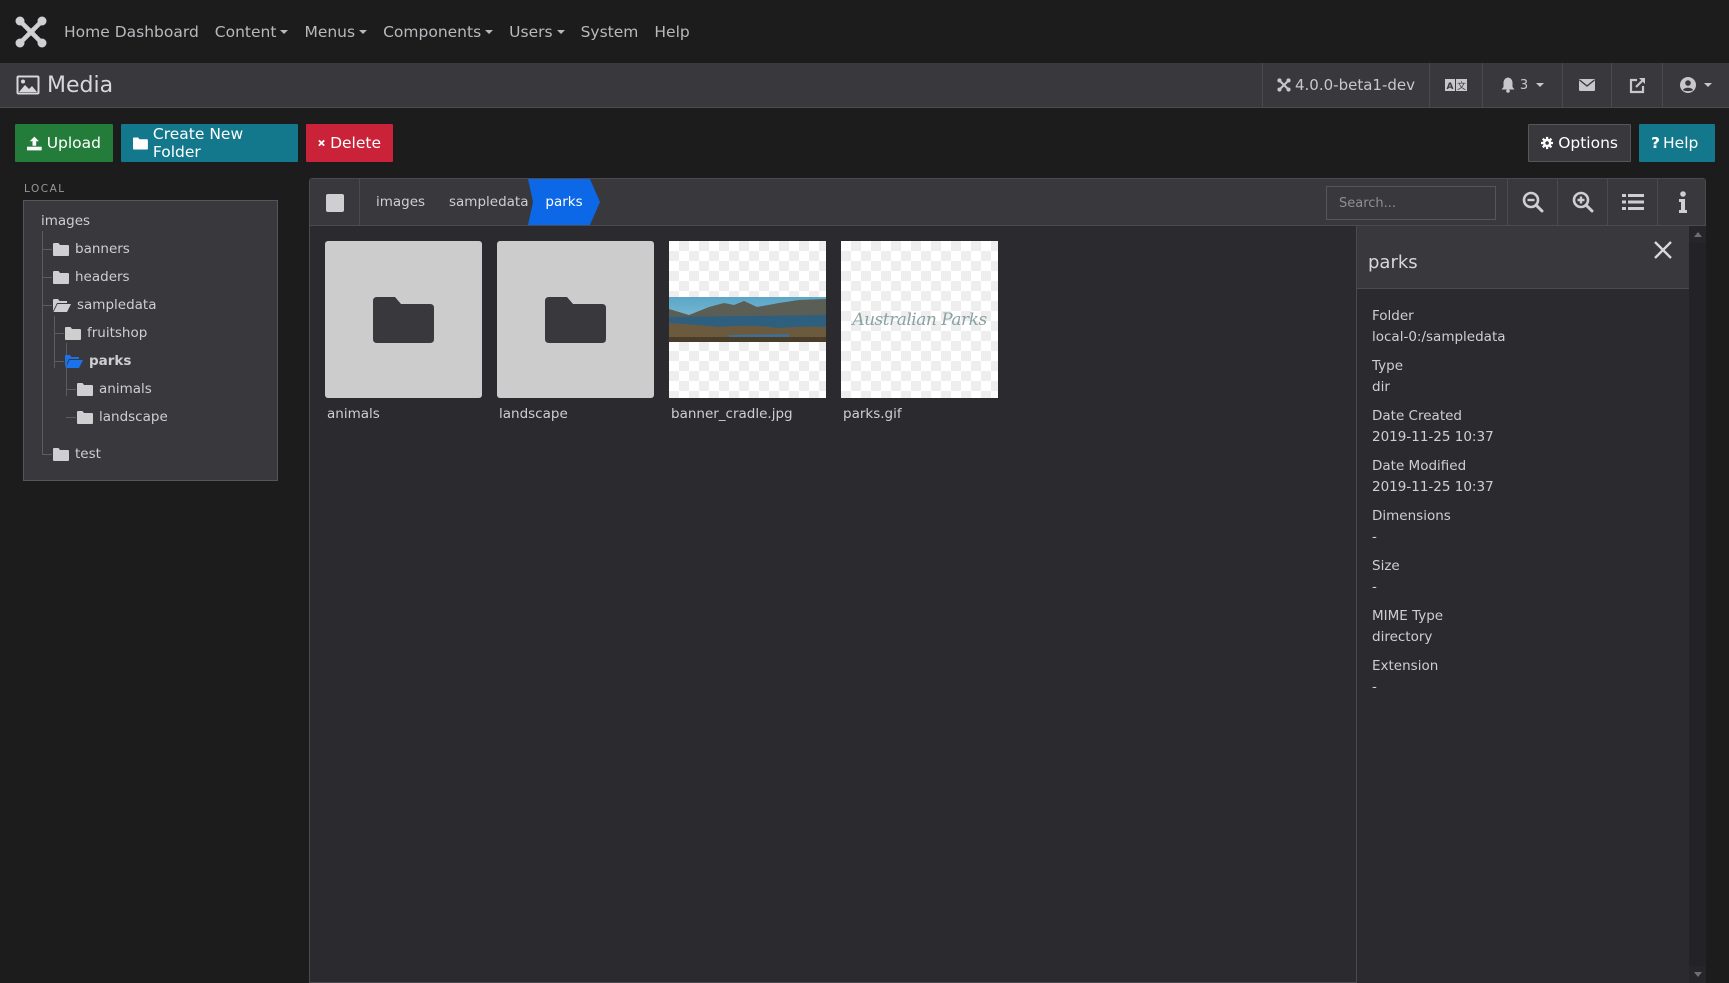 The height and width of the screenshot is (983, 1729). I want to click on info-icon, so click(1682, 202).